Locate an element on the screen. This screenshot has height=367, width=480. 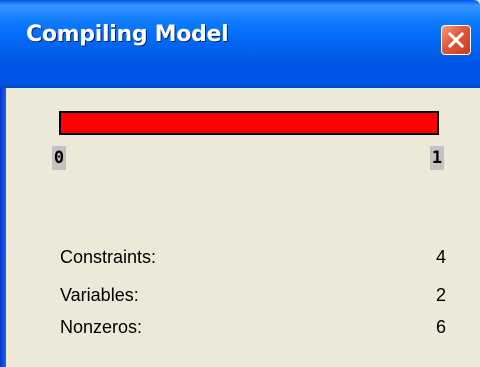
nonzeros-label: Nonzeros: is located at coordinates (101, 327).